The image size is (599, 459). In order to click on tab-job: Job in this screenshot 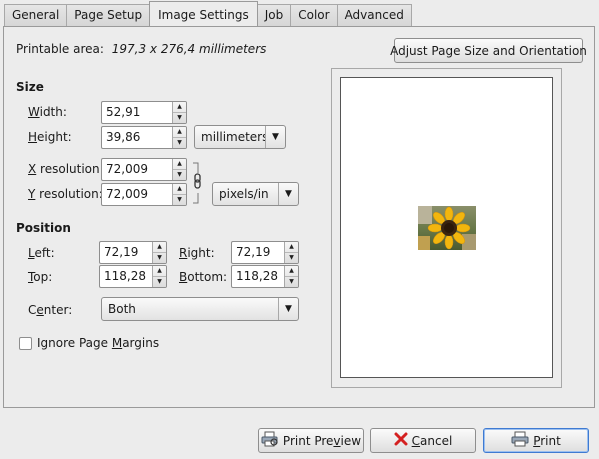, I will do `click(274, 15)`.